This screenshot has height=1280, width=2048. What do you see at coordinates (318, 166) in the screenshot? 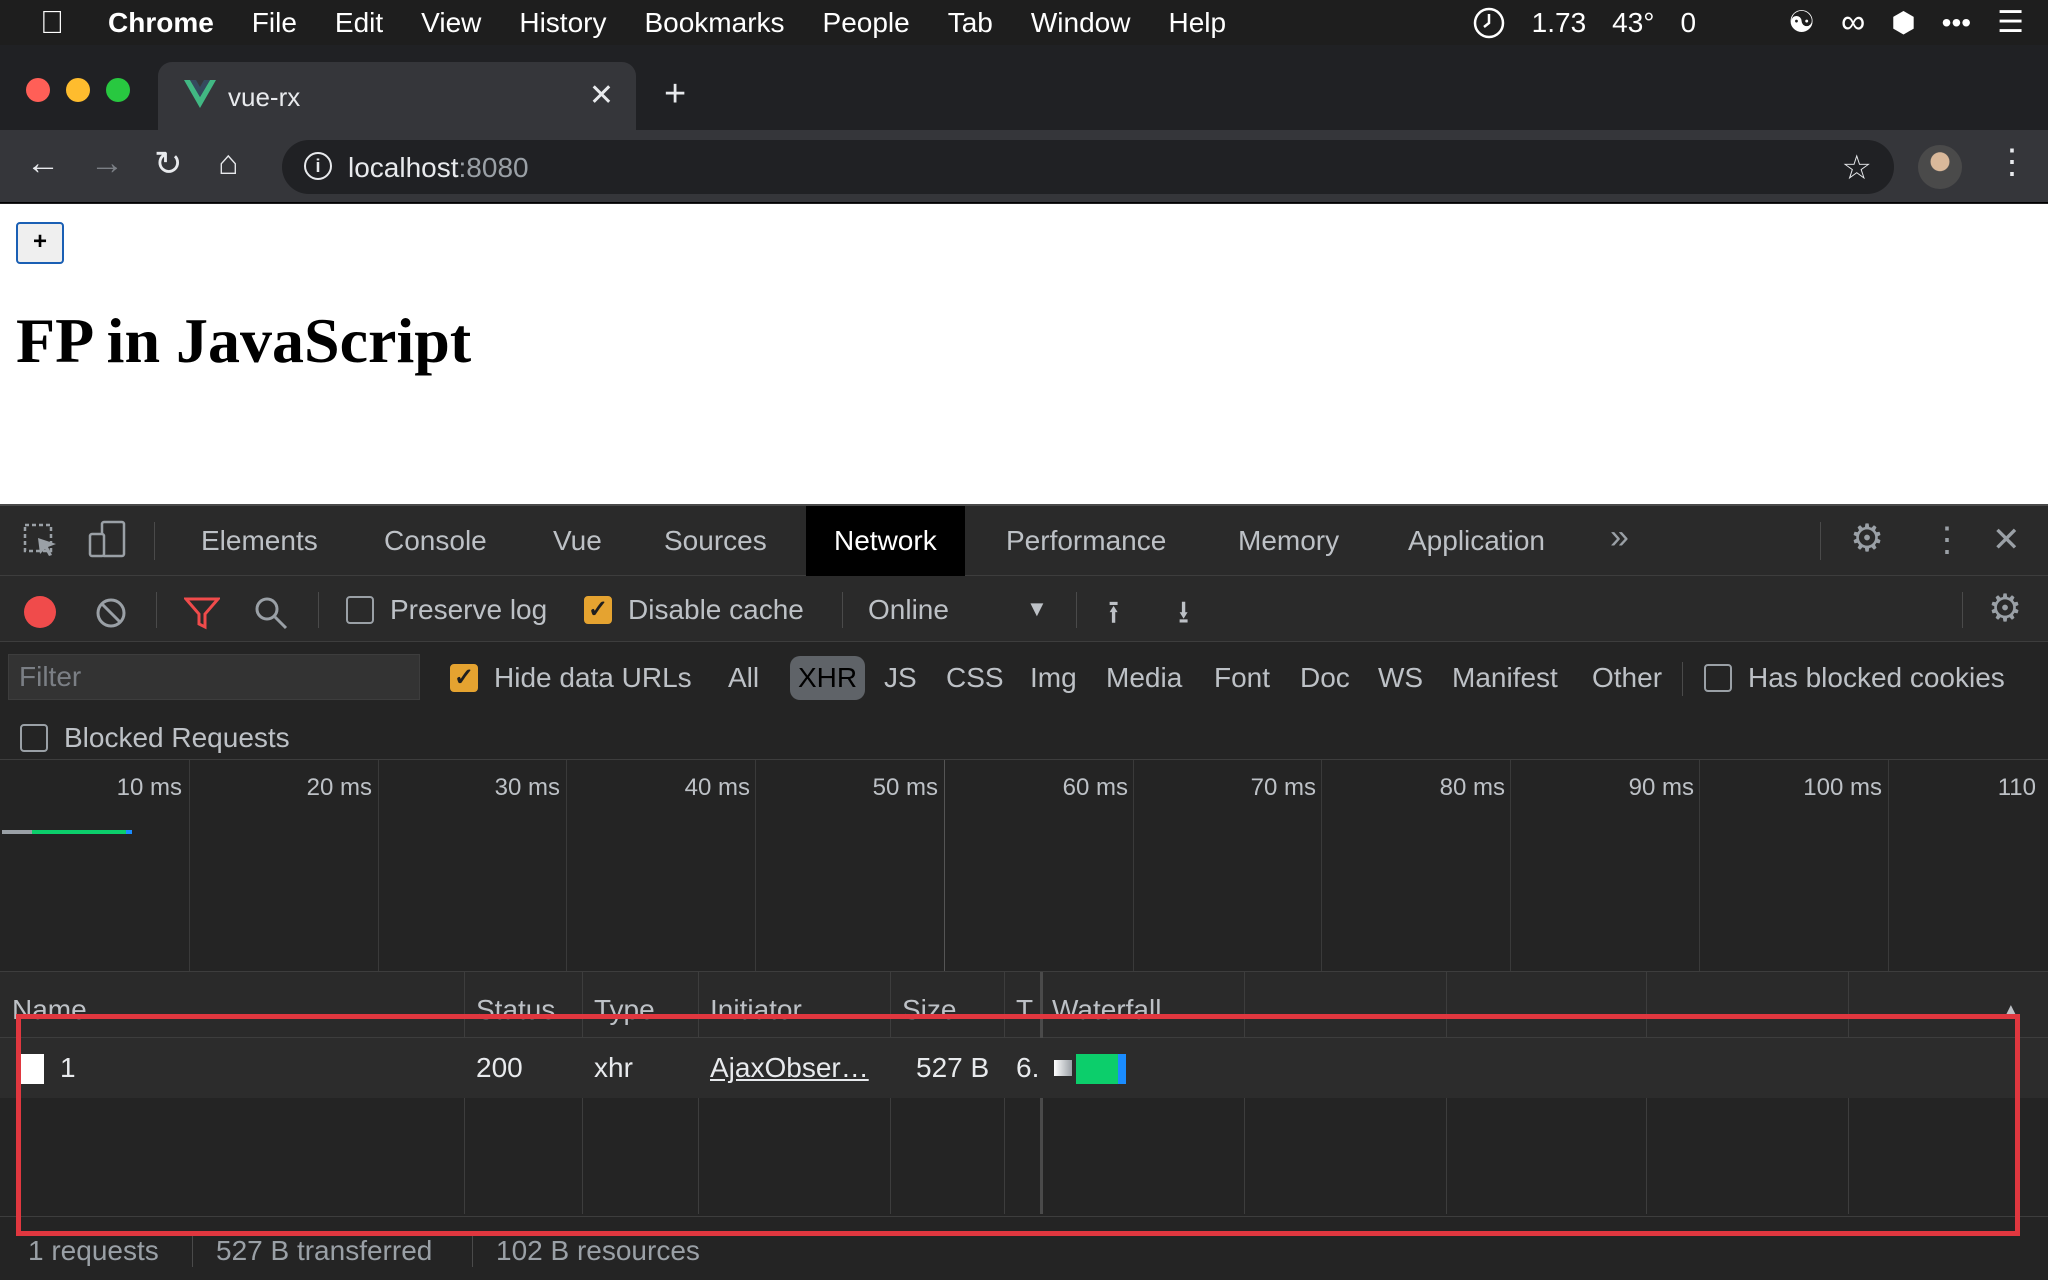
I see `site-info-icon: i` at bounding box center [318, 166].